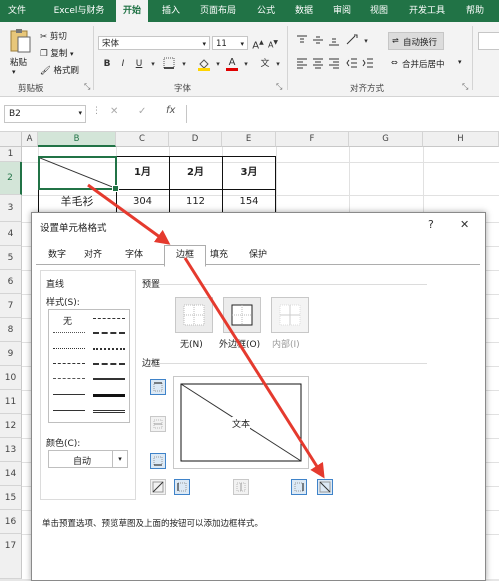 This screenshot has width=499, height=581. What do you see at coordinates (129, 214) in the screenshot?
I see `arrow-to-border-tab` at bounding box center [129, 214].